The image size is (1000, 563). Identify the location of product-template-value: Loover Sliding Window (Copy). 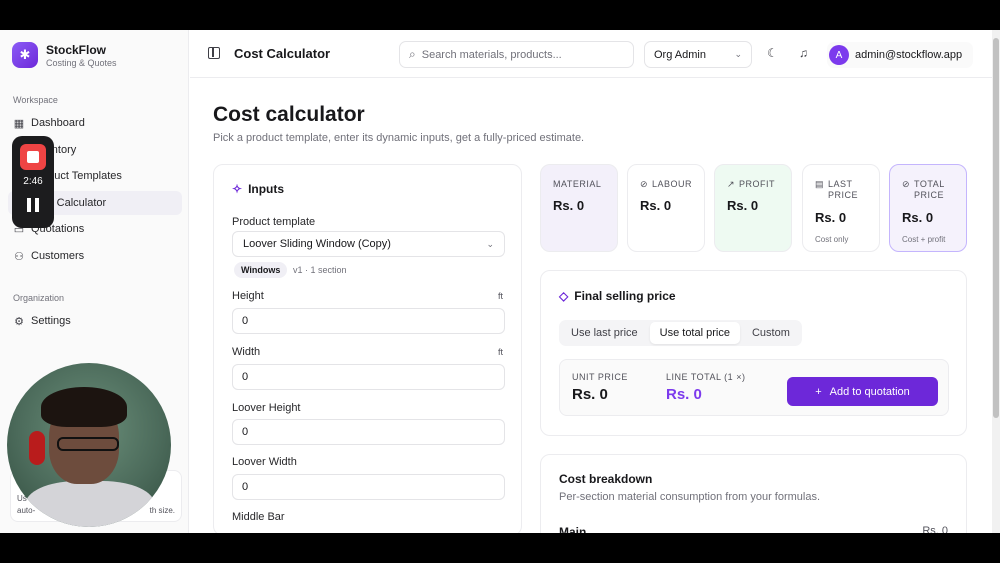
(317, 244).